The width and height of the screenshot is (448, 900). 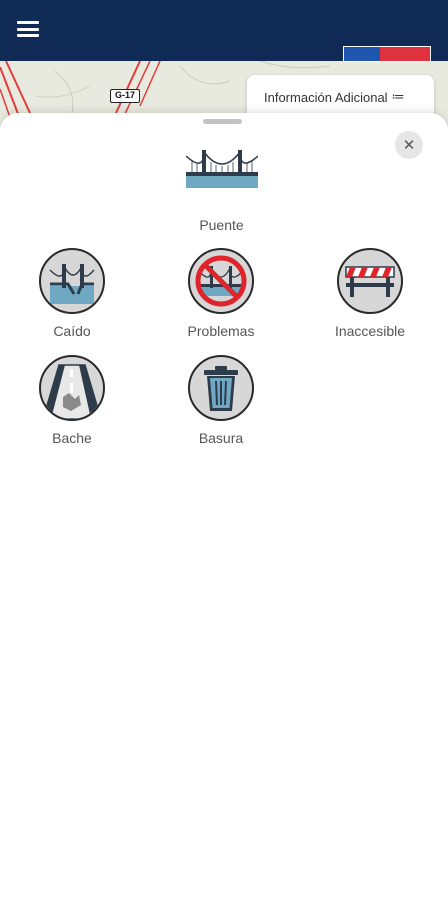 I want to click on option-label: Problemas, so click(x=221, y=331).